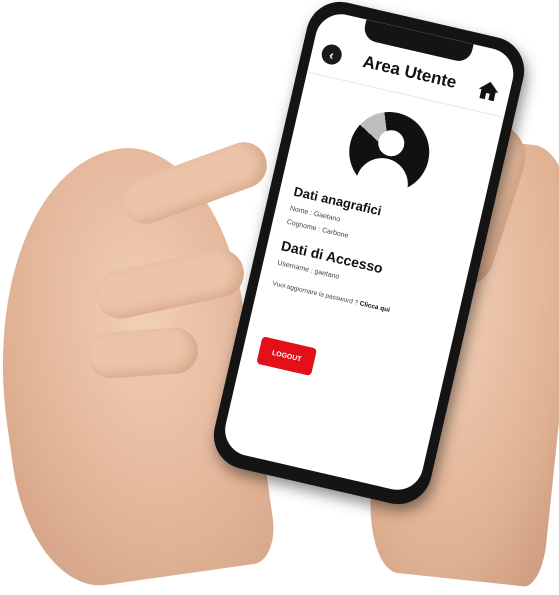 The image size is (559, 595). I want to click on avatar-body, so click(383, 178).